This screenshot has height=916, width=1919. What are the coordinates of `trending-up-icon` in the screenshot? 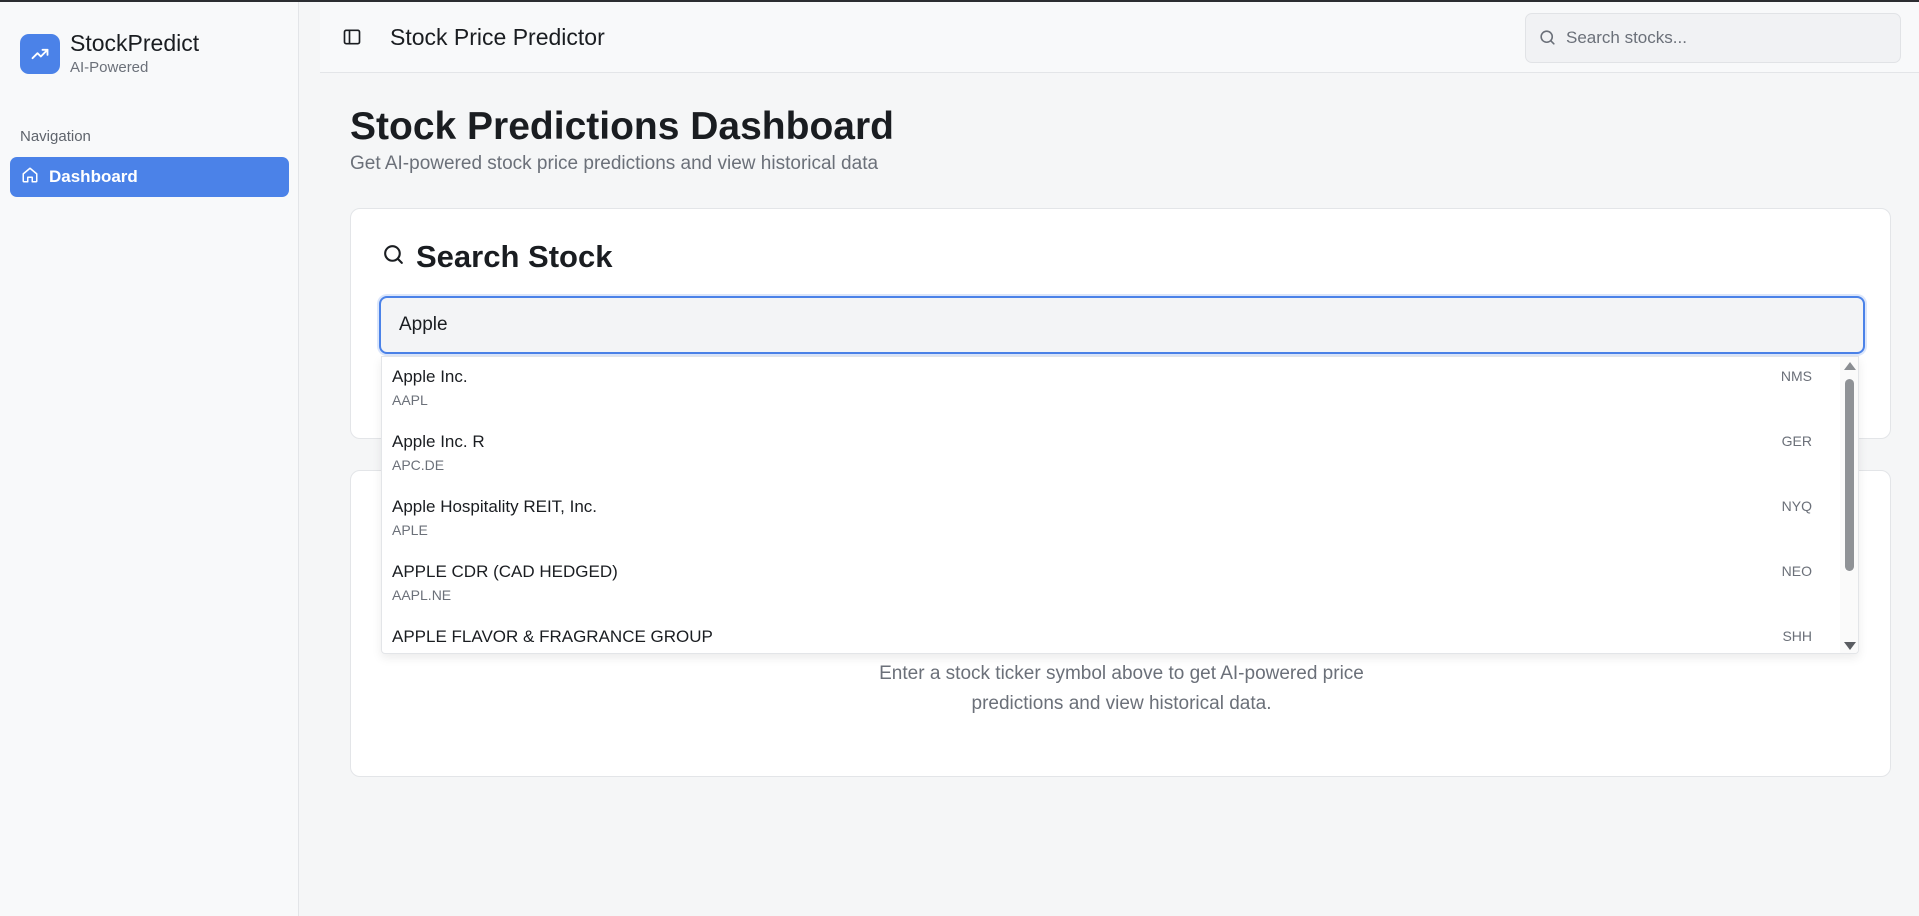 It's located at (40, 54).